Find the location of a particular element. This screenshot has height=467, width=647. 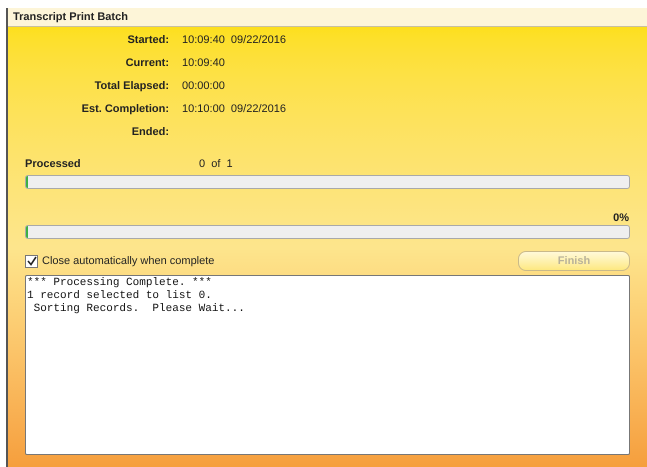

field-value: 10:10:00 09/22/2016 is located at coordinates (234, 109).